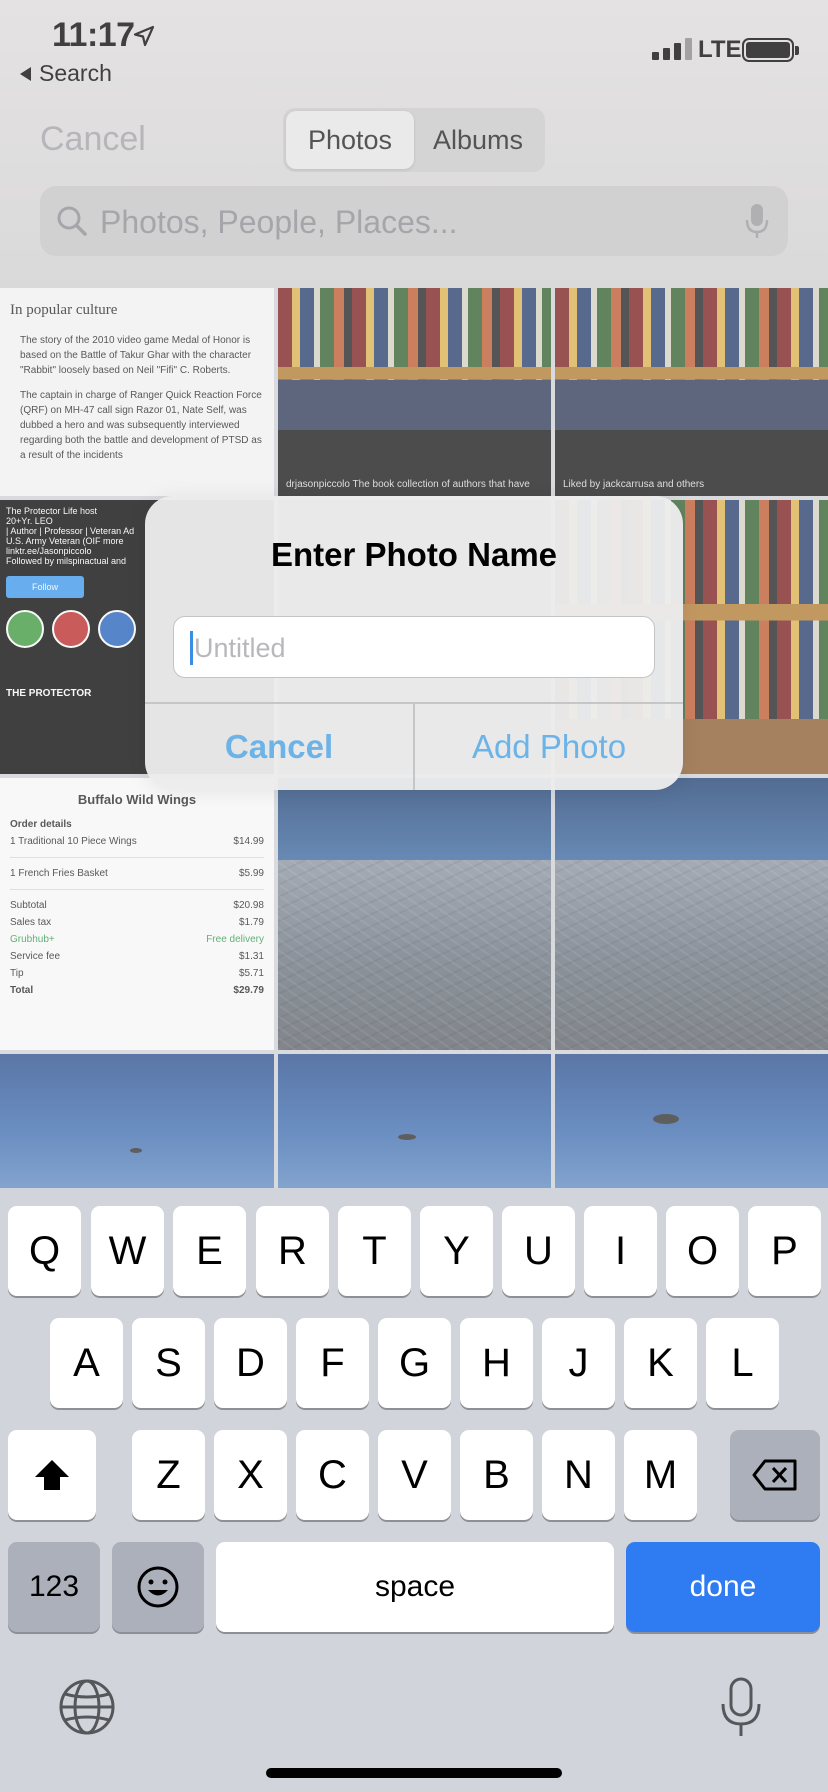 This screenshot has width=828, height=1792. I want to click on emoji-key, so click(158, 1587).